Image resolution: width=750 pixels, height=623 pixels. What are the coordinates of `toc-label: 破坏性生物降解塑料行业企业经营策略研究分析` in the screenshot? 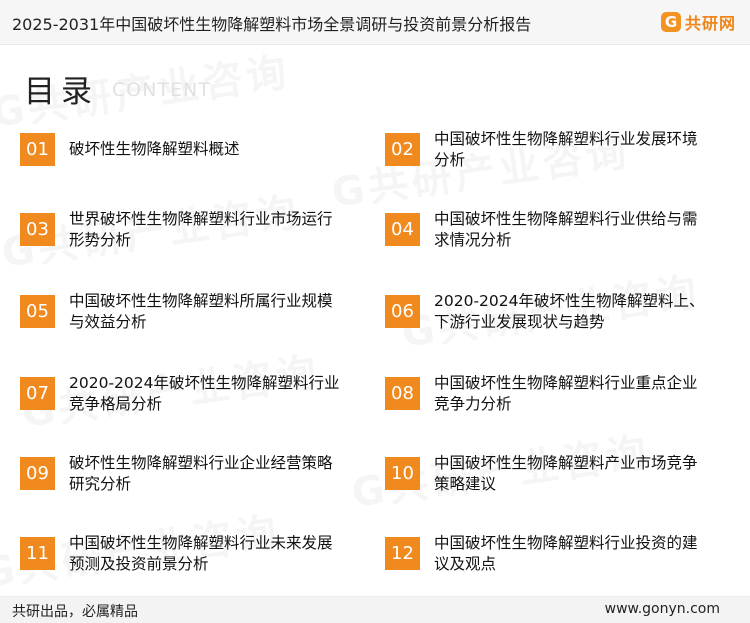 It's located at (201, 473).